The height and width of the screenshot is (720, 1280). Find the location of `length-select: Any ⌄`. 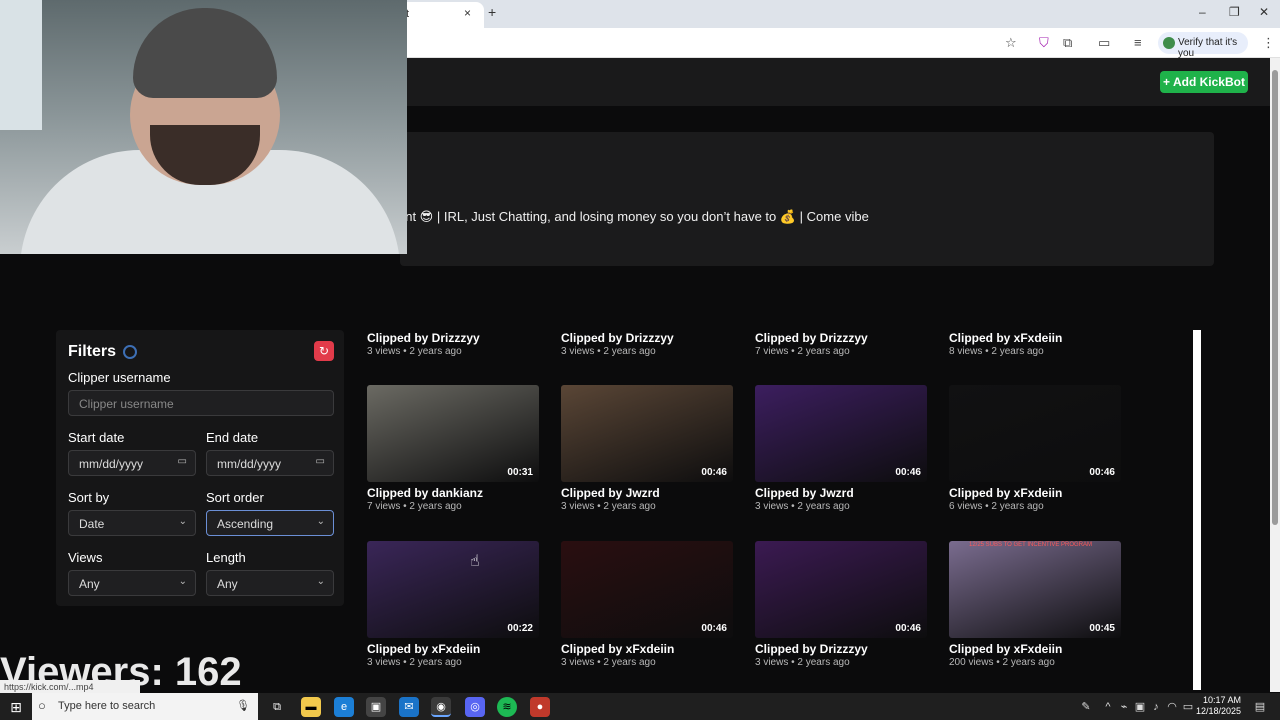

length-select: Any ⌄ is located at coordinates (270, 583).